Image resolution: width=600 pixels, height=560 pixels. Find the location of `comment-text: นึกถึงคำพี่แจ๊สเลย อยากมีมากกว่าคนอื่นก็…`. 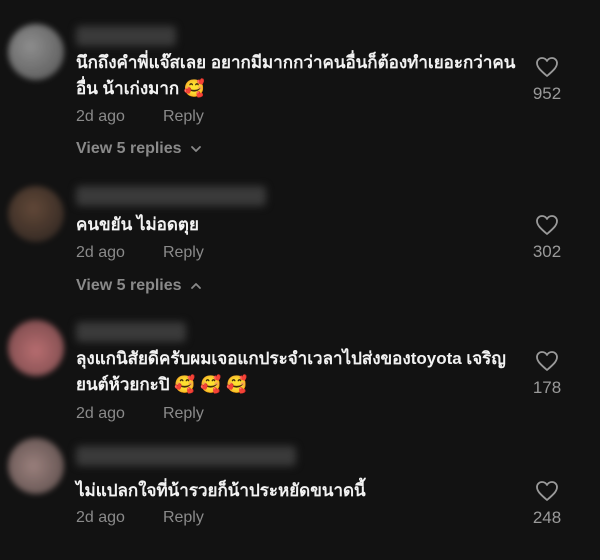

comment-text: นึกถึงคำพี่แจ๊สเลย อยากมีมากกว่าคนอื่นก็… is located at coordinates (296, 75).